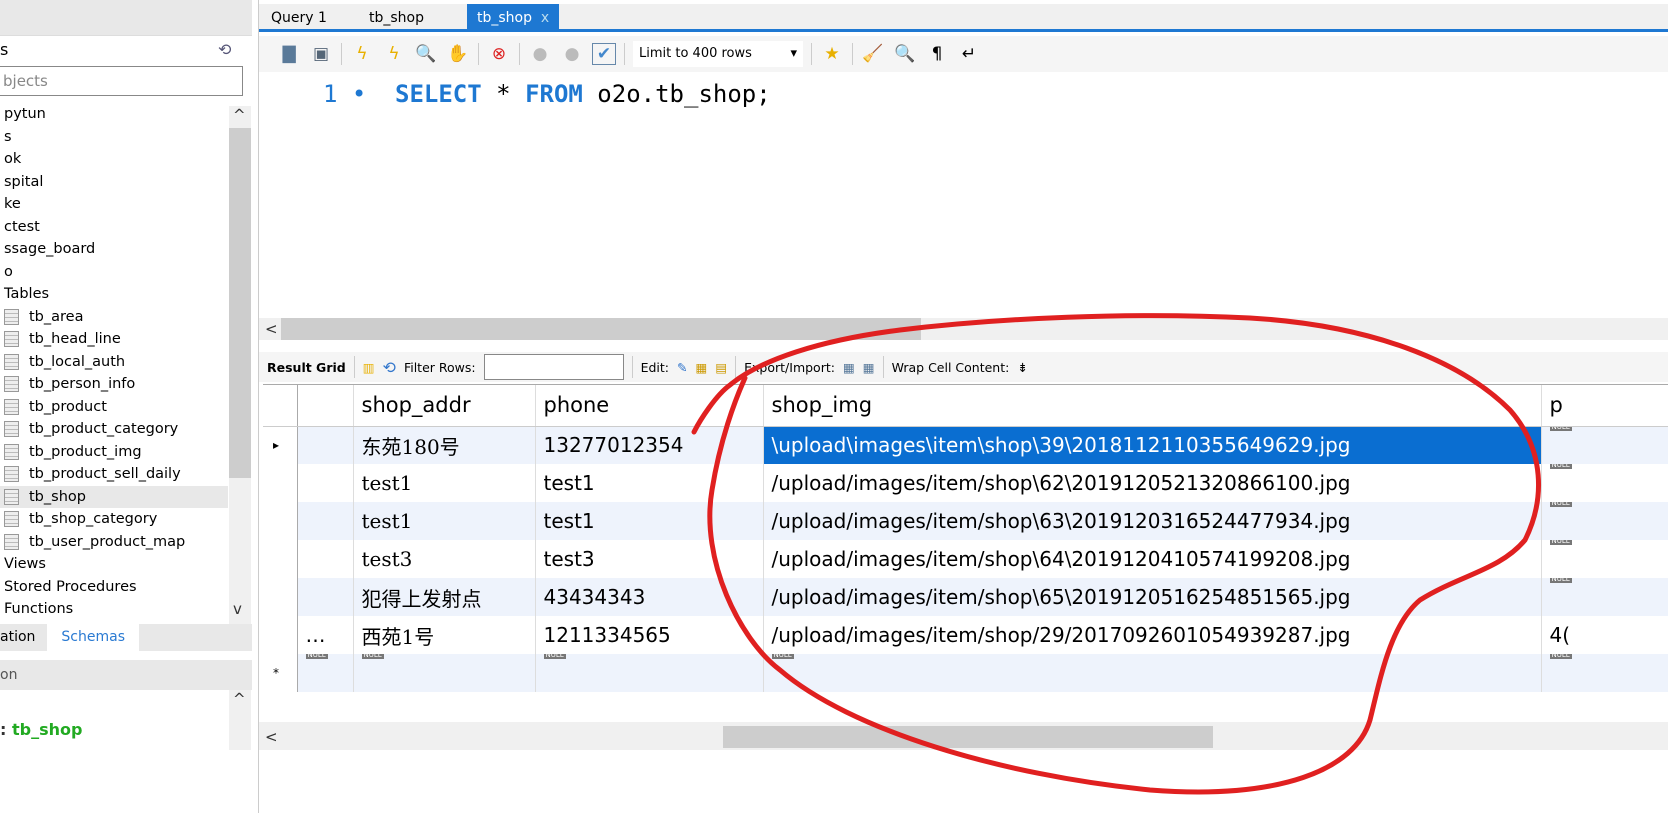 The height and width of the screenshot is (813, 1668). What do you see at coordinates (869, 367) in the screenshot?
I see `import-icon: ▦` at bounding box center [869, 367].